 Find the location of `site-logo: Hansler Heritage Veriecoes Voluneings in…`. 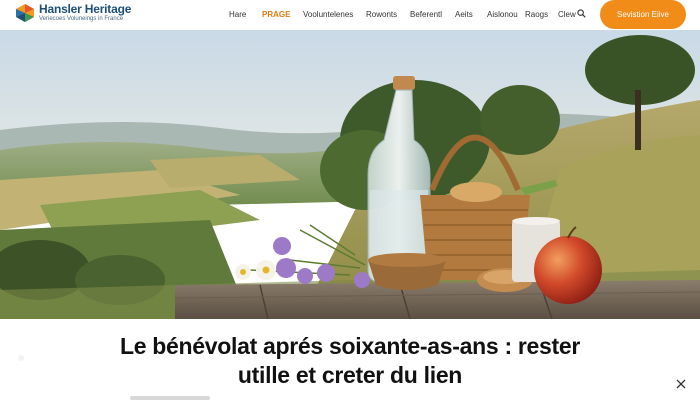

site-logo: Hansler Heritage Veriecoes Voluneings in… is located at coordinates (73, 12).